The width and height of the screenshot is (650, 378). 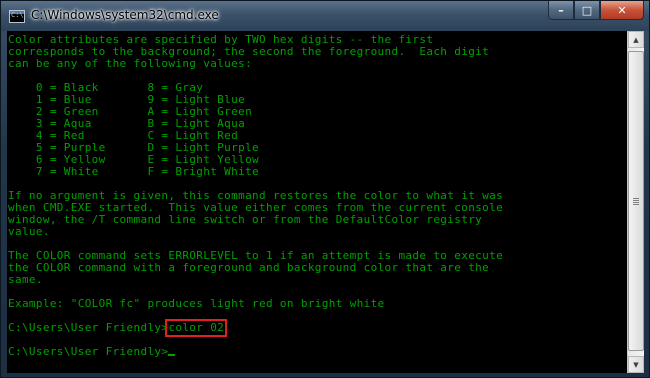 I want to click on scroll-down-button: ▼, so click(x=636, y=364).